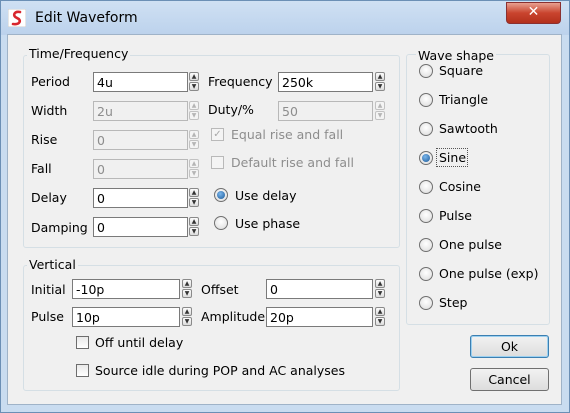 This screenshot has height=413, width=570. I want to click on wave-shape-step-radio, so click(426, 303).